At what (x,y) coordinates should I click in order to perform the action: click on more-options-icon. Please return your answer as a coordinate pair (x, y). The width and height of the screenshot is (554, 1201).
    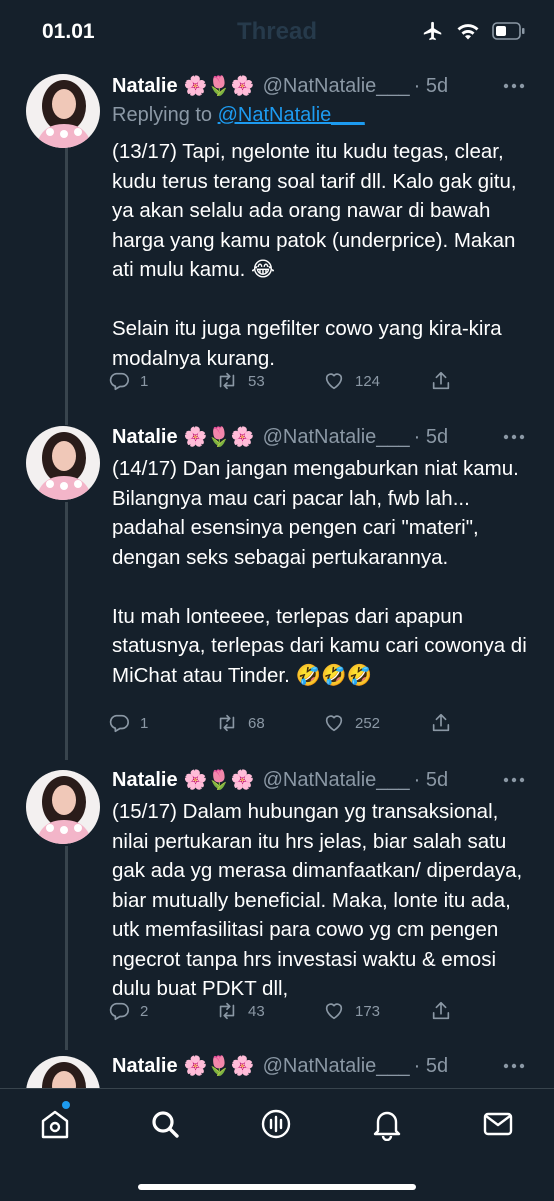
    Looking at the image, I should click on (514, 1066).